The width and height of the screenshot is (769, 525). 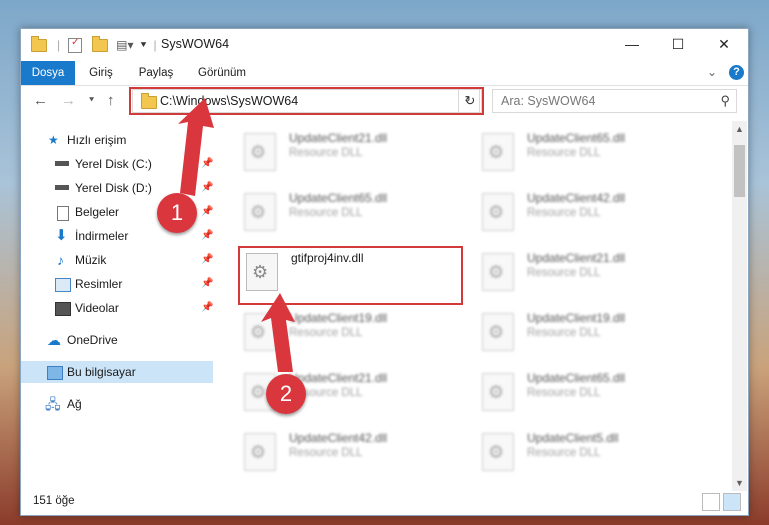 I want to click on annotation-overlay, so click(x=236, y=235).